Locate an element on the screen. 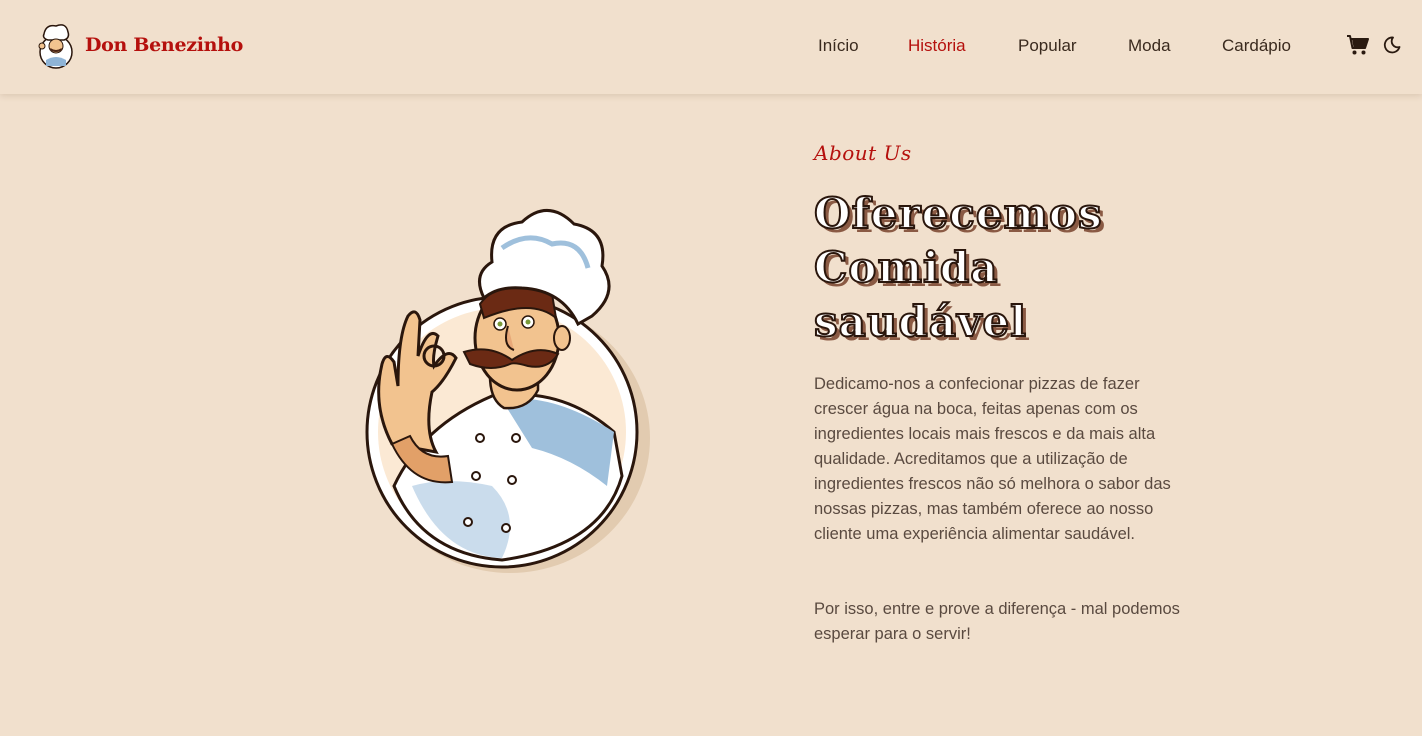 The image size is (1422, 736). cart-icon is located at coordinates (1358, 45).